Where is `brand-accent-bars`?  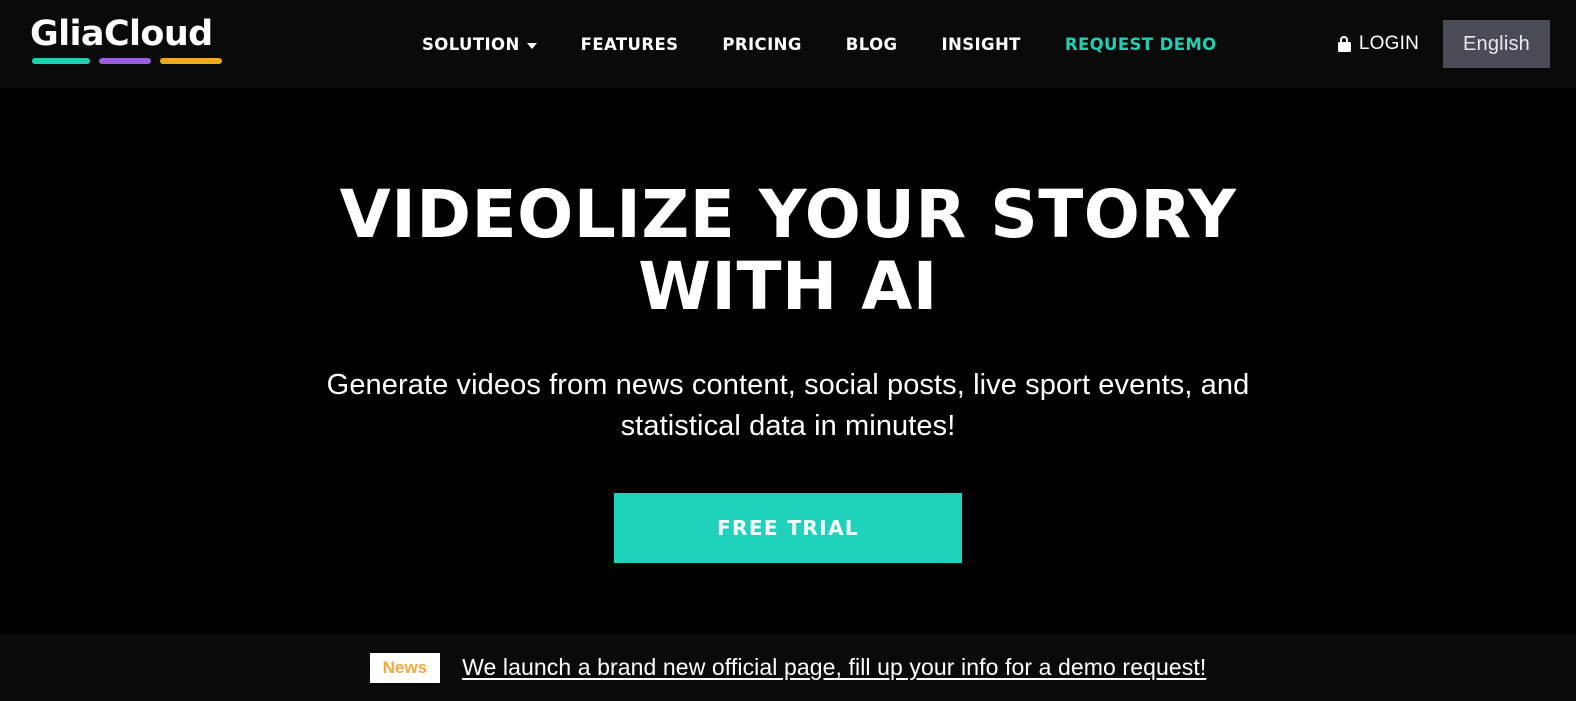
brand-accent-bars is located at coordinates (128, 61).